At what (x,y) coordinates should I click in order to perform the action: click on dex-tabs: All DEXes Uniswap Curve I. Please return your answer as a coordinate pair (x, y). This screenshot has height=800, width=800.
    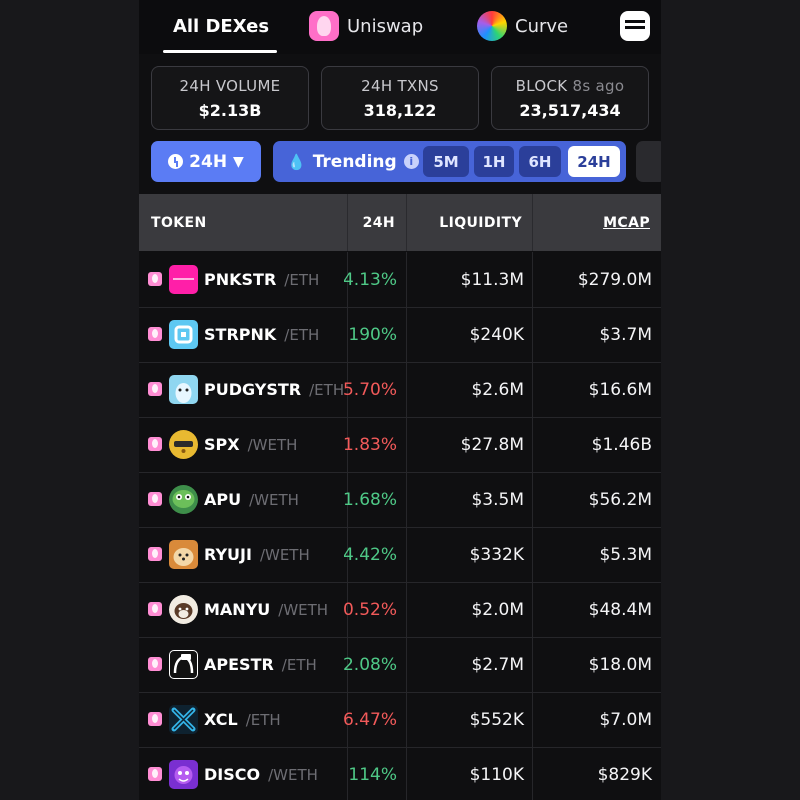
    Looking at the image, I should click on (400, 27).